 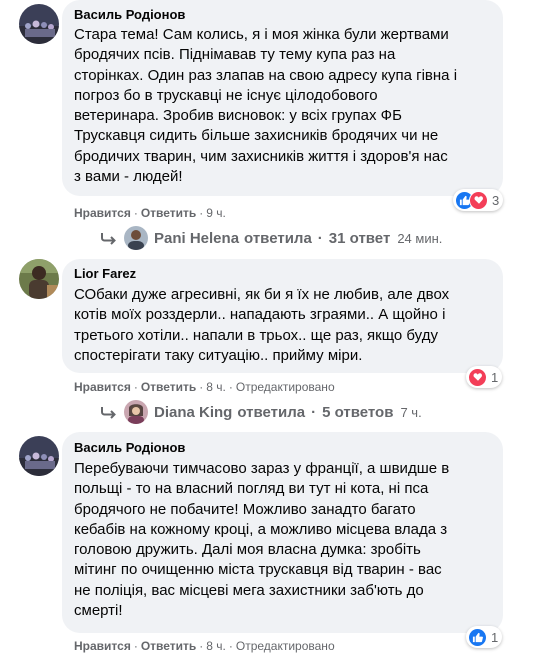 What do you see at coordinates (420, 238) in the screenshot?
I see `reply-time: 24 мин.` at bounding box center [420, 238].